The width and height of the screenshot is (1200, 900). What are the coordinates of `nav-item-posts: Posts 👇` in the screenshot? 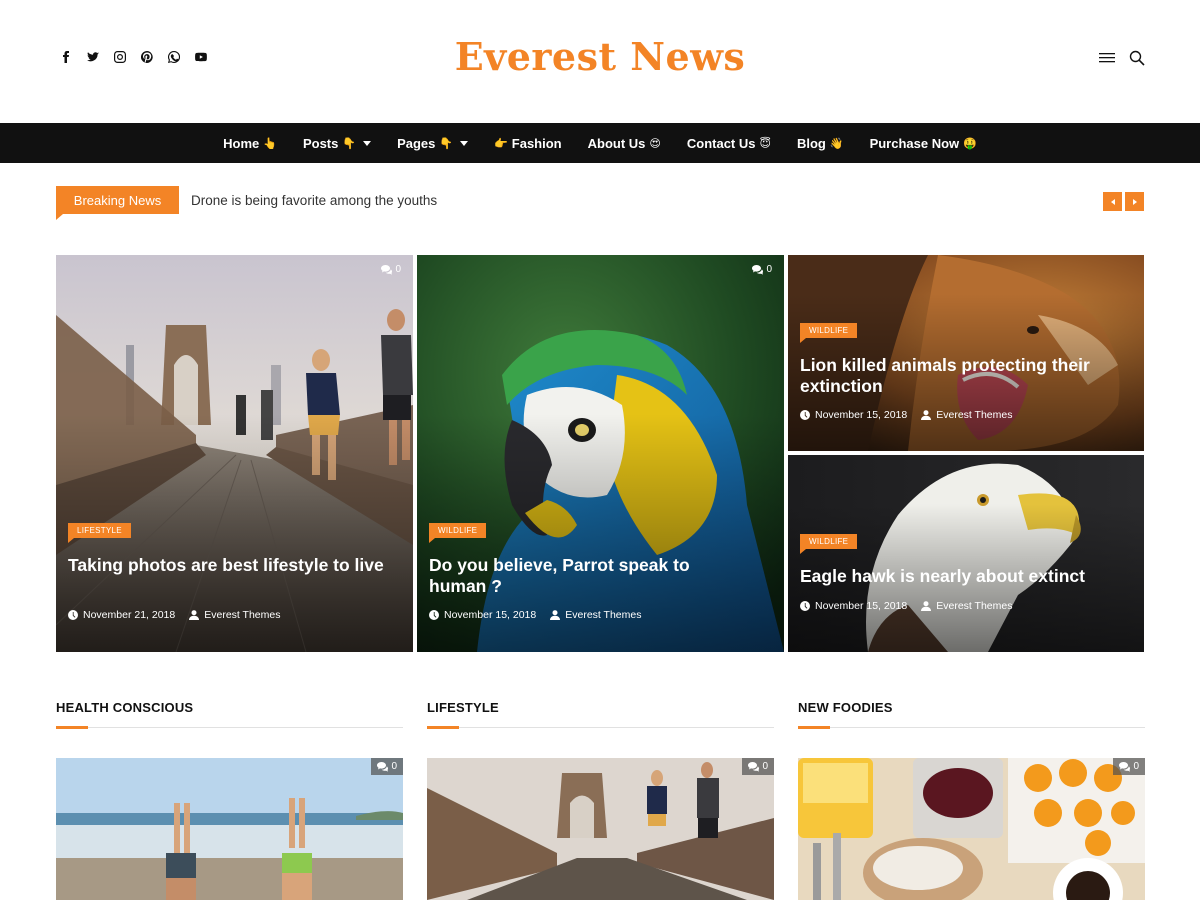 It's located at (337, 143).